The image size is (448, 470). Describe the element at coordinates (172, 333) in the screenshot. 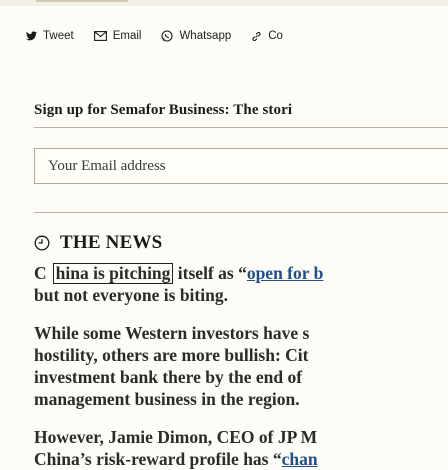

I see `article-line: While some Western investors have s` at that location.